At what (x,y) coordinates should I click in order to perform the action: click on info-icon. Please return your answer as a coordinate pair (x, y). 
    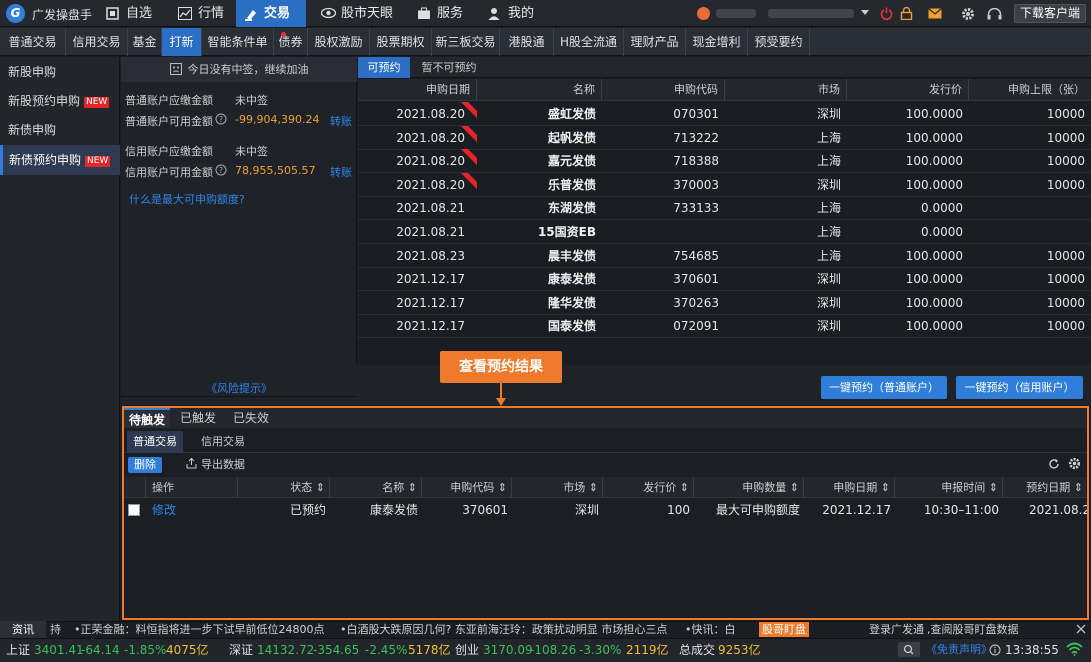
    Looking at the image, I should click on (995, 650).